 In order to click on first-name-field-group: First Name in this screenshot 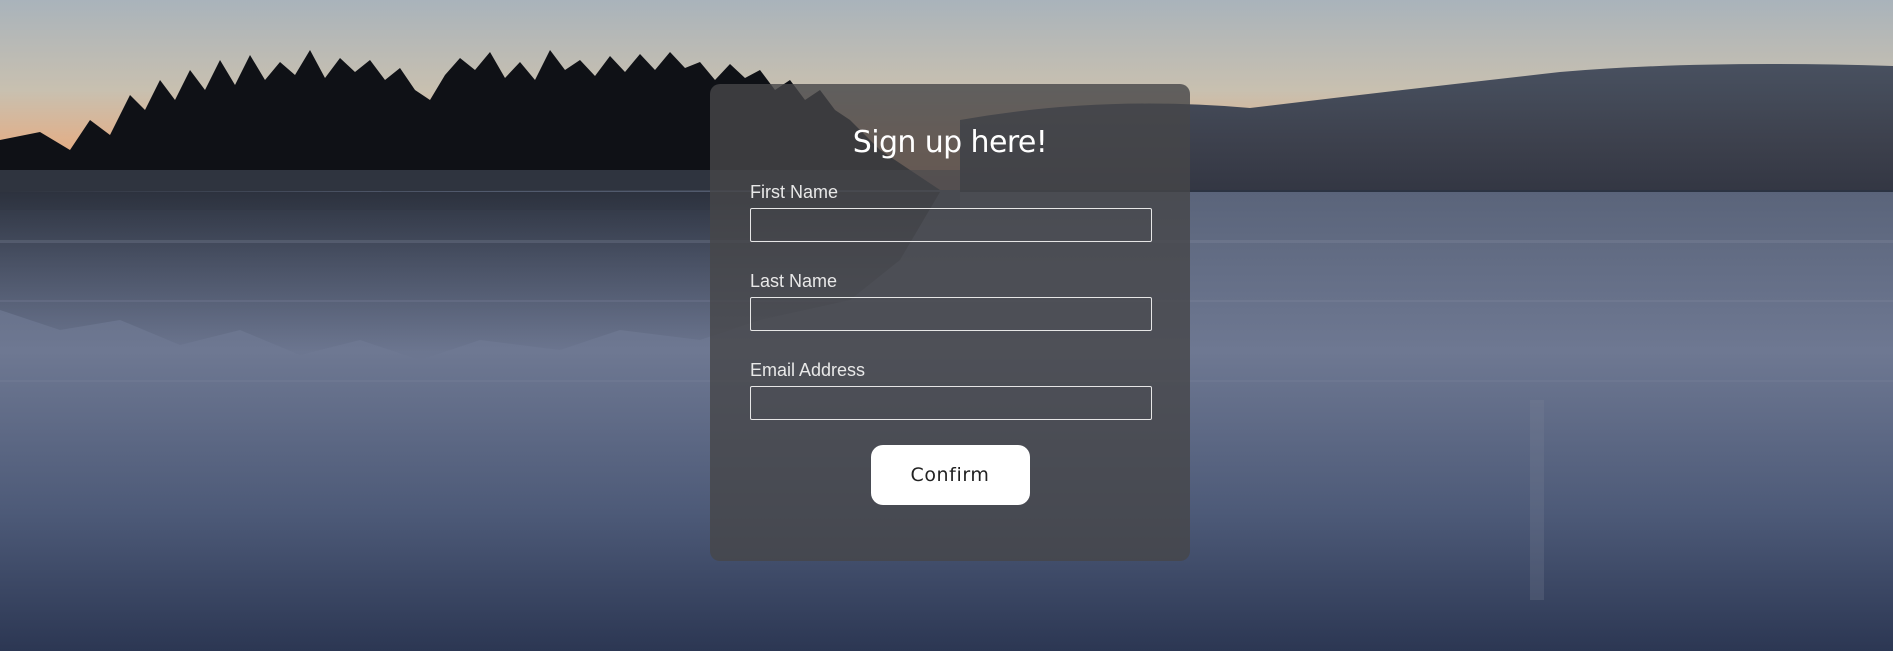, I will do `click(951, 212)`.